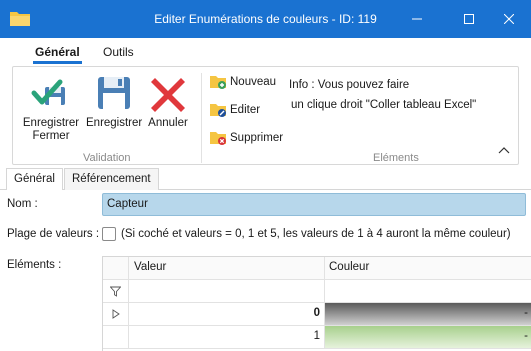 The width and height of the screenshot is (531, 351). Describe the element at coordinates (168, 95) in the screenshot. I see `red-x-icon` at that location.